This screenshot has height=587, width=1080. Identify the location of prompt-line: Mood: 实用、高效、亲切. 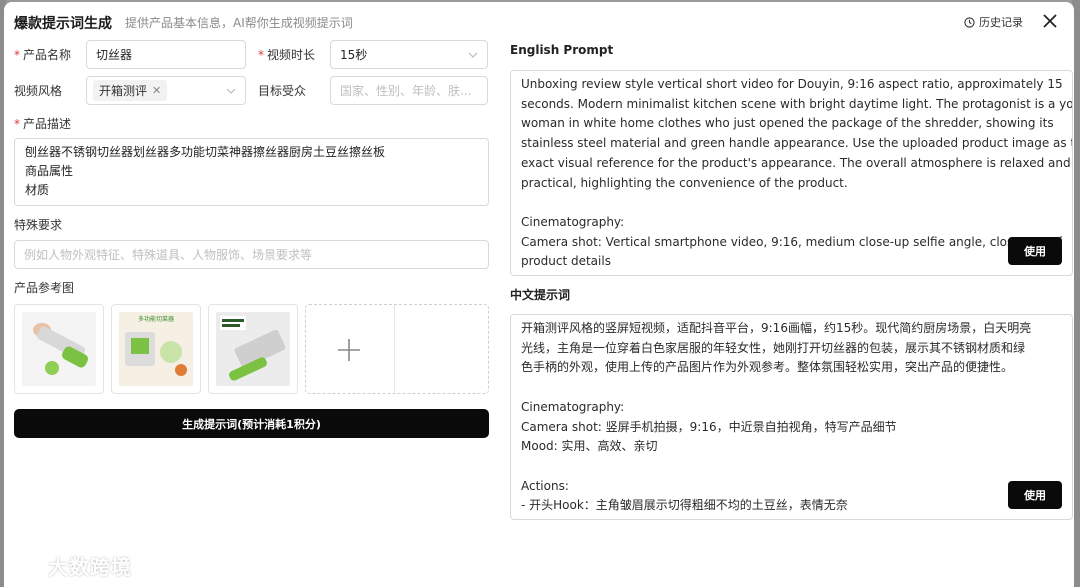
(589, 446).